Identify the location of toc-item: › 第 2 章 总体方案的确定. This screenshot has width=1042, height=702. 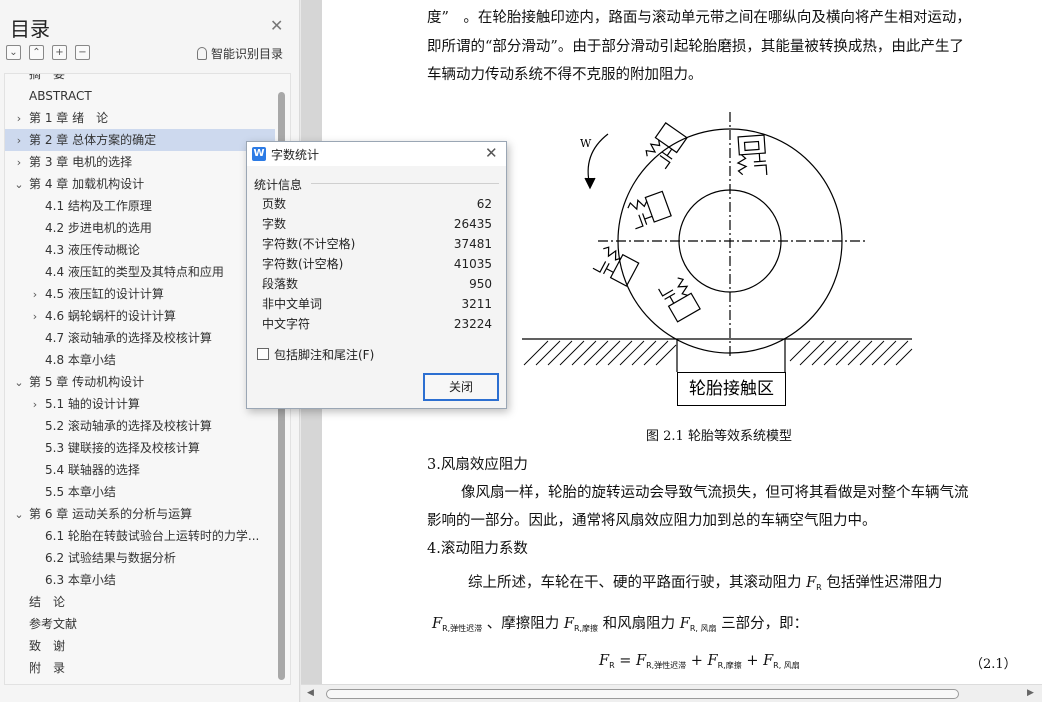
(140, 140).